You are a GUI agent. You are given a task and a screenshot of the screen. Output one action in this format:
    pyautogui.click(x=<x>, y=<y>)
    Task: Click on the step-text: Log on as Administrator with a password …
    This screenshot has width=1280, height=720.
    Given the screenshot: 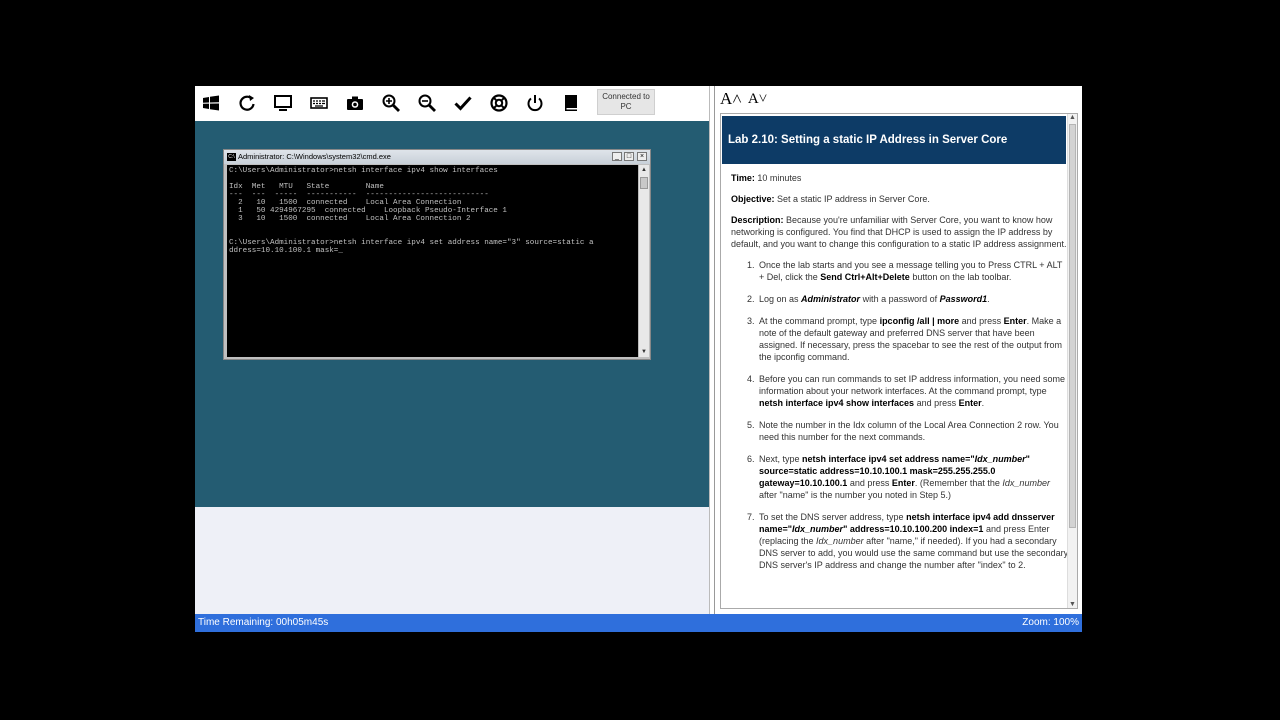 What is the action you would take?
    pyautogui.click(x=874, y=299)
    